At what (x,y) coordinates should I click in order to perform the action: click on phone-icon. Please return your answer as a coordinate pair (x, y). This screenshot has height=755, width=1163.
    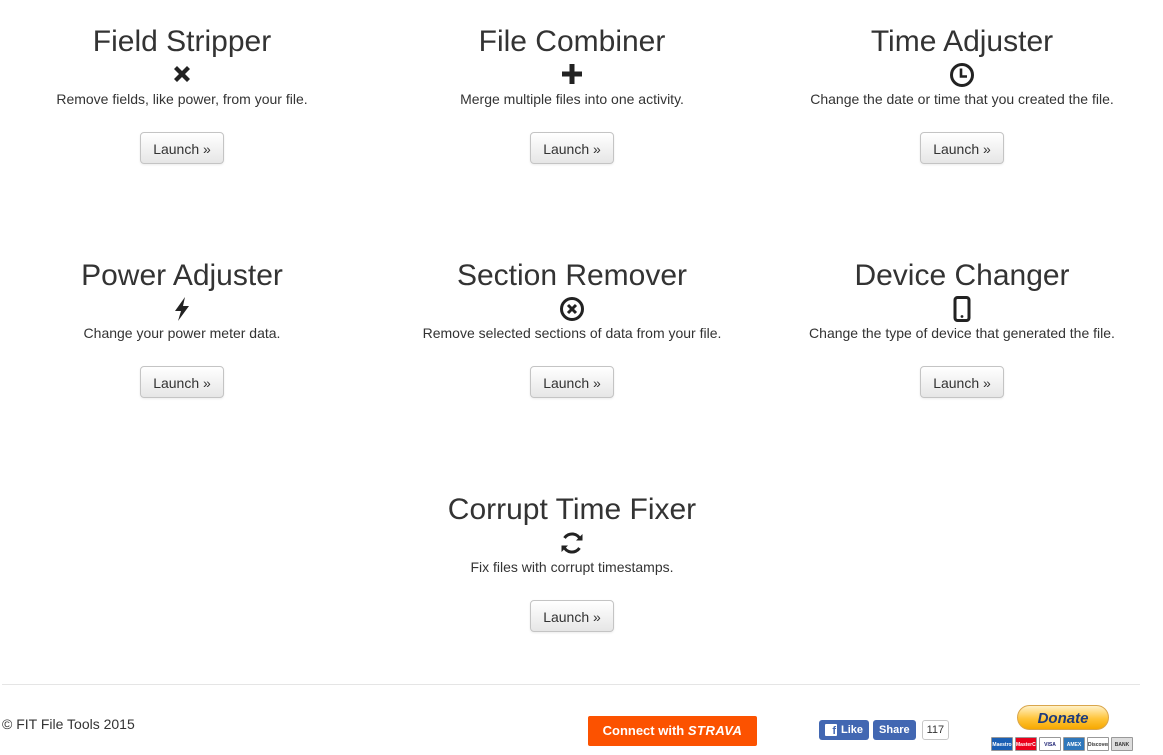
    Looking at the image, I should click on (962, 310).